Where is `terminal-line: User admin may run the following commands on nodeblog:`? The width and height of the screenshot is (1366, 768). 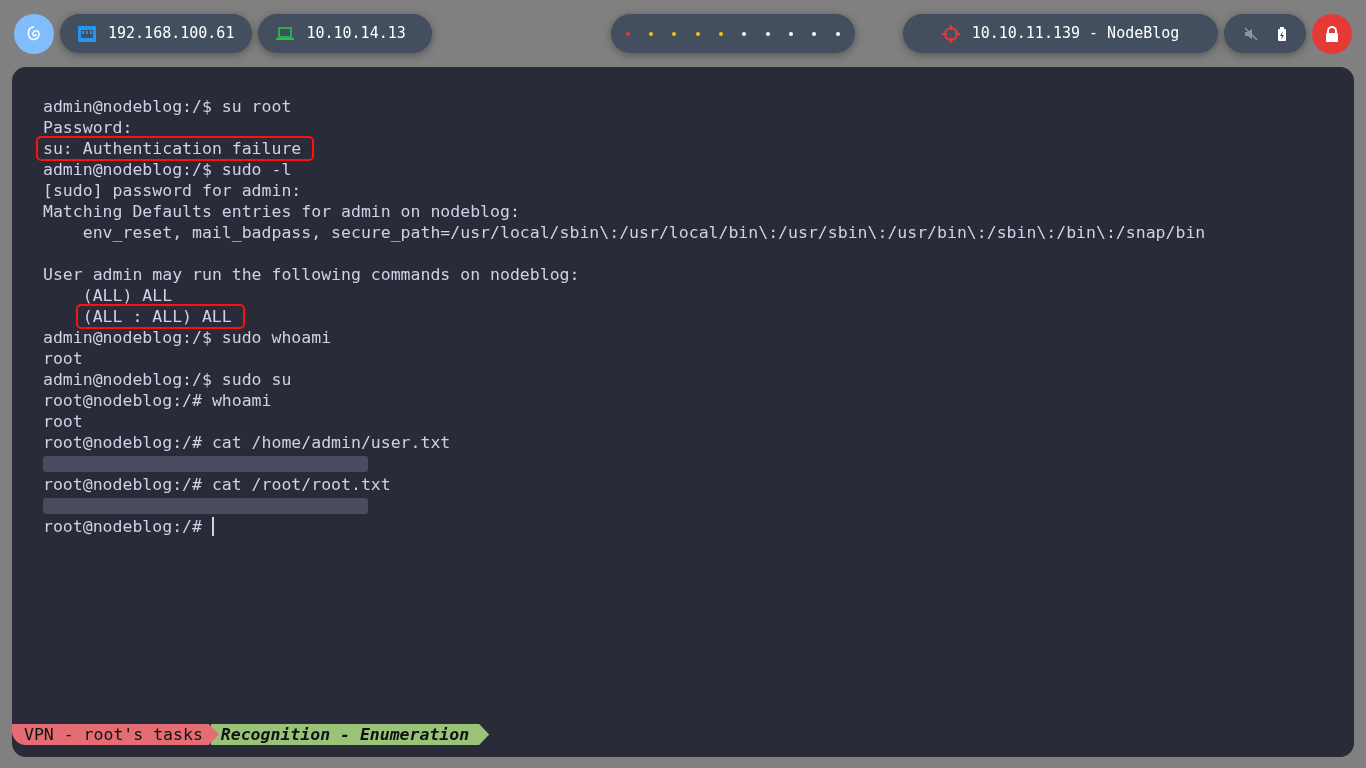
terminal-line: User admin may run the following commands on nodeblog: is located at coordinates (311, 274).